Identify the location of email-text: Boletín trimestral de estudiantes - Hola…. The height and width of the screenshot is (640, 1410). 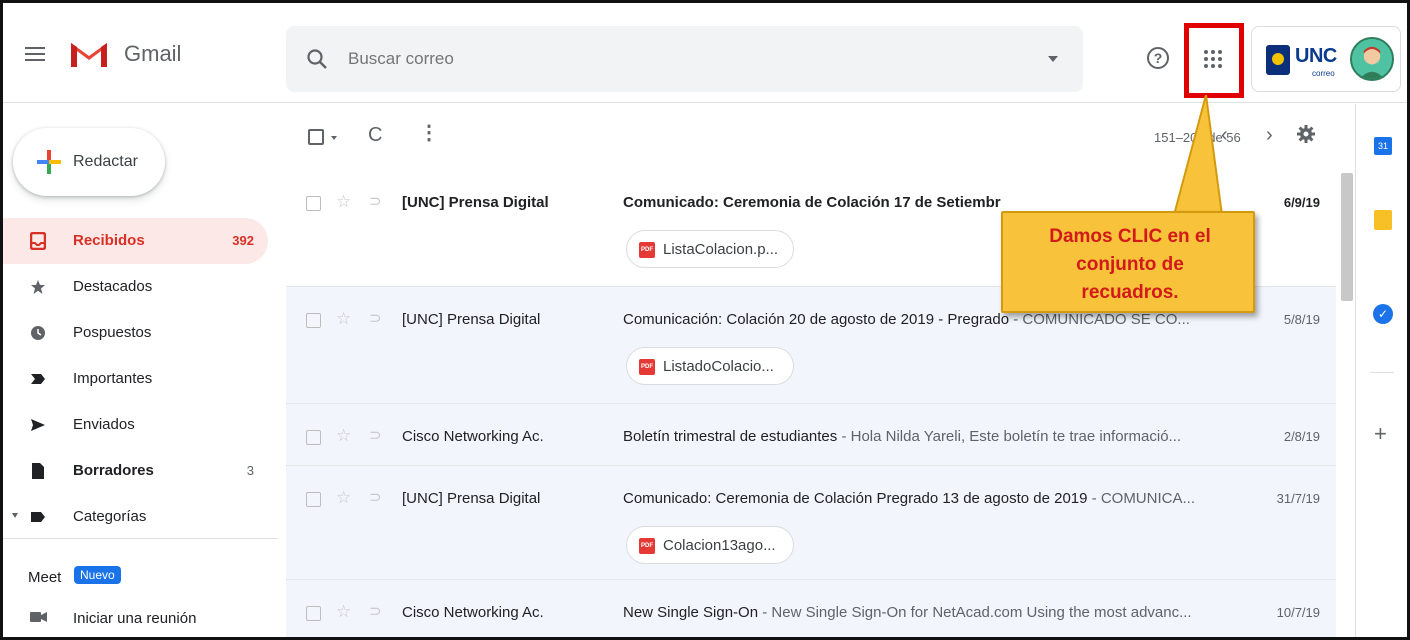
(933, 436).